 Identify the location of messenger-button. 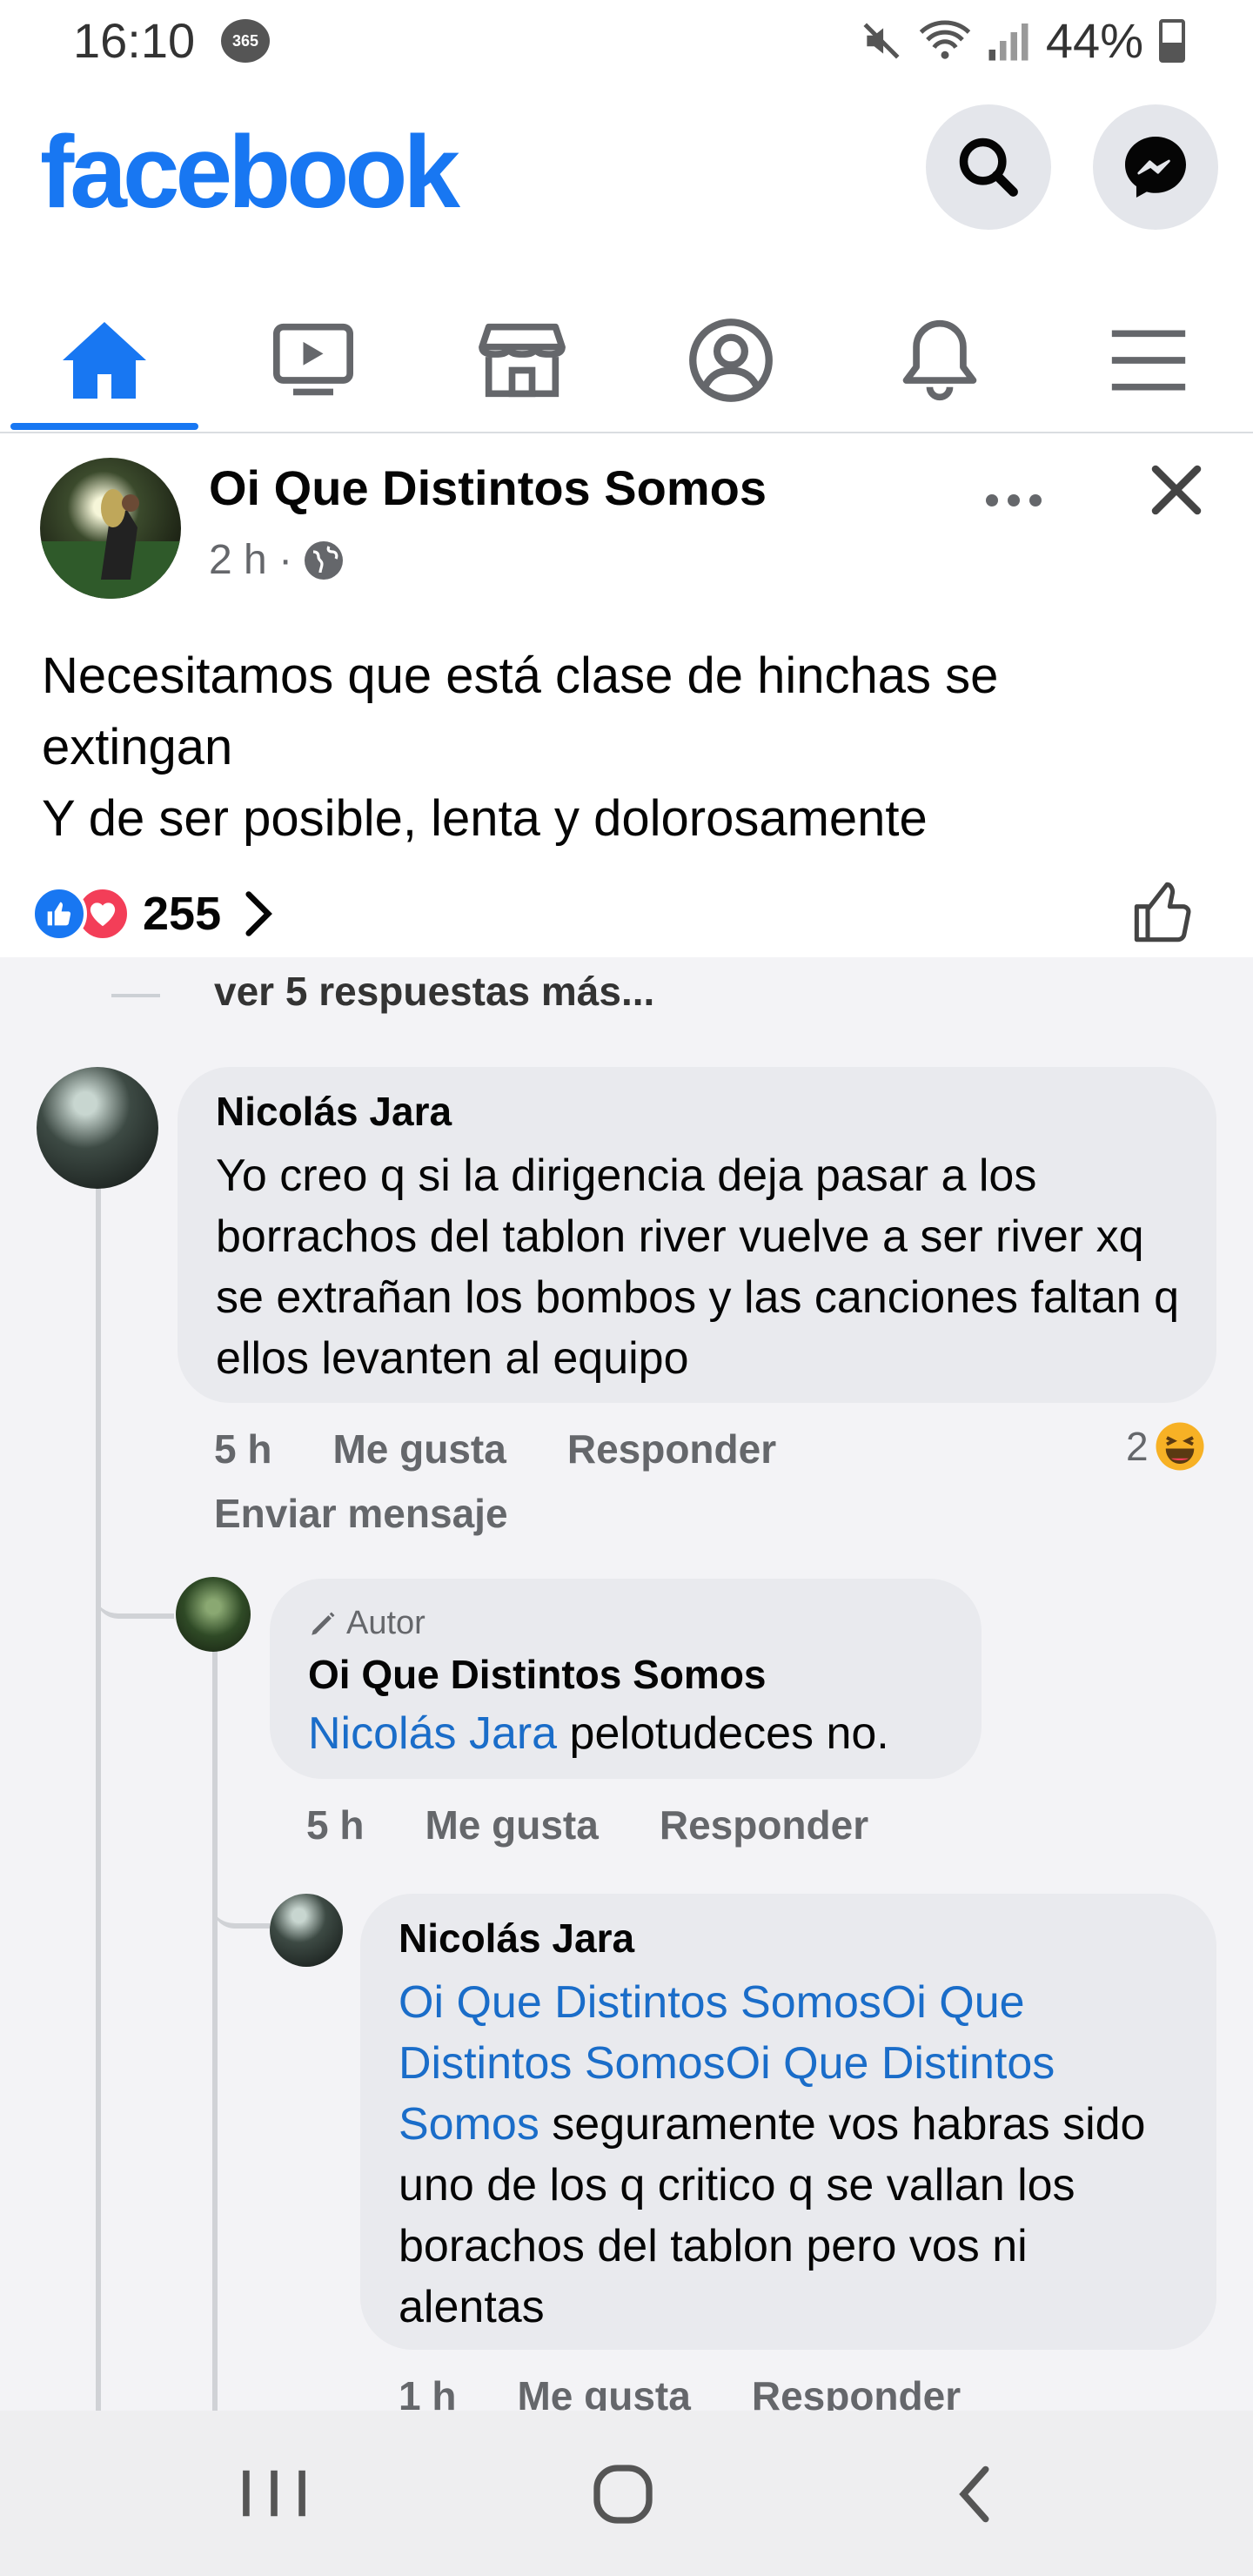
(1155, 167).